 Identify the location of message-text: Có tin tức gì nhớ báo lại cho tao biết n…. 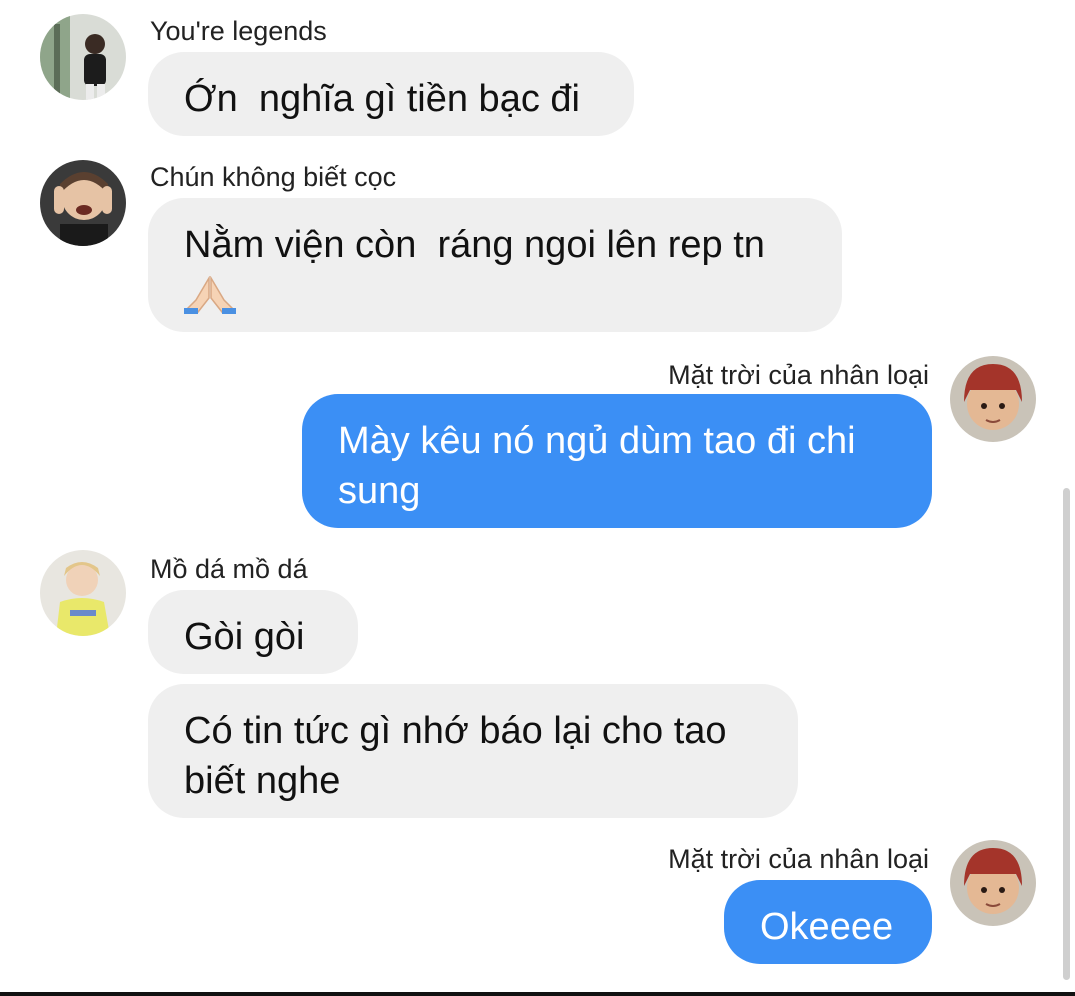
(461, 756).